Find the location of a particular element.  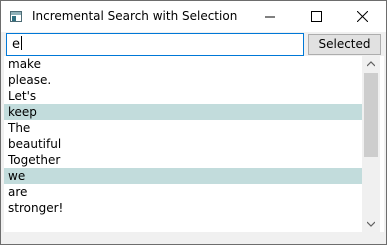

list-item: please. is located at coordinates (184, 80).